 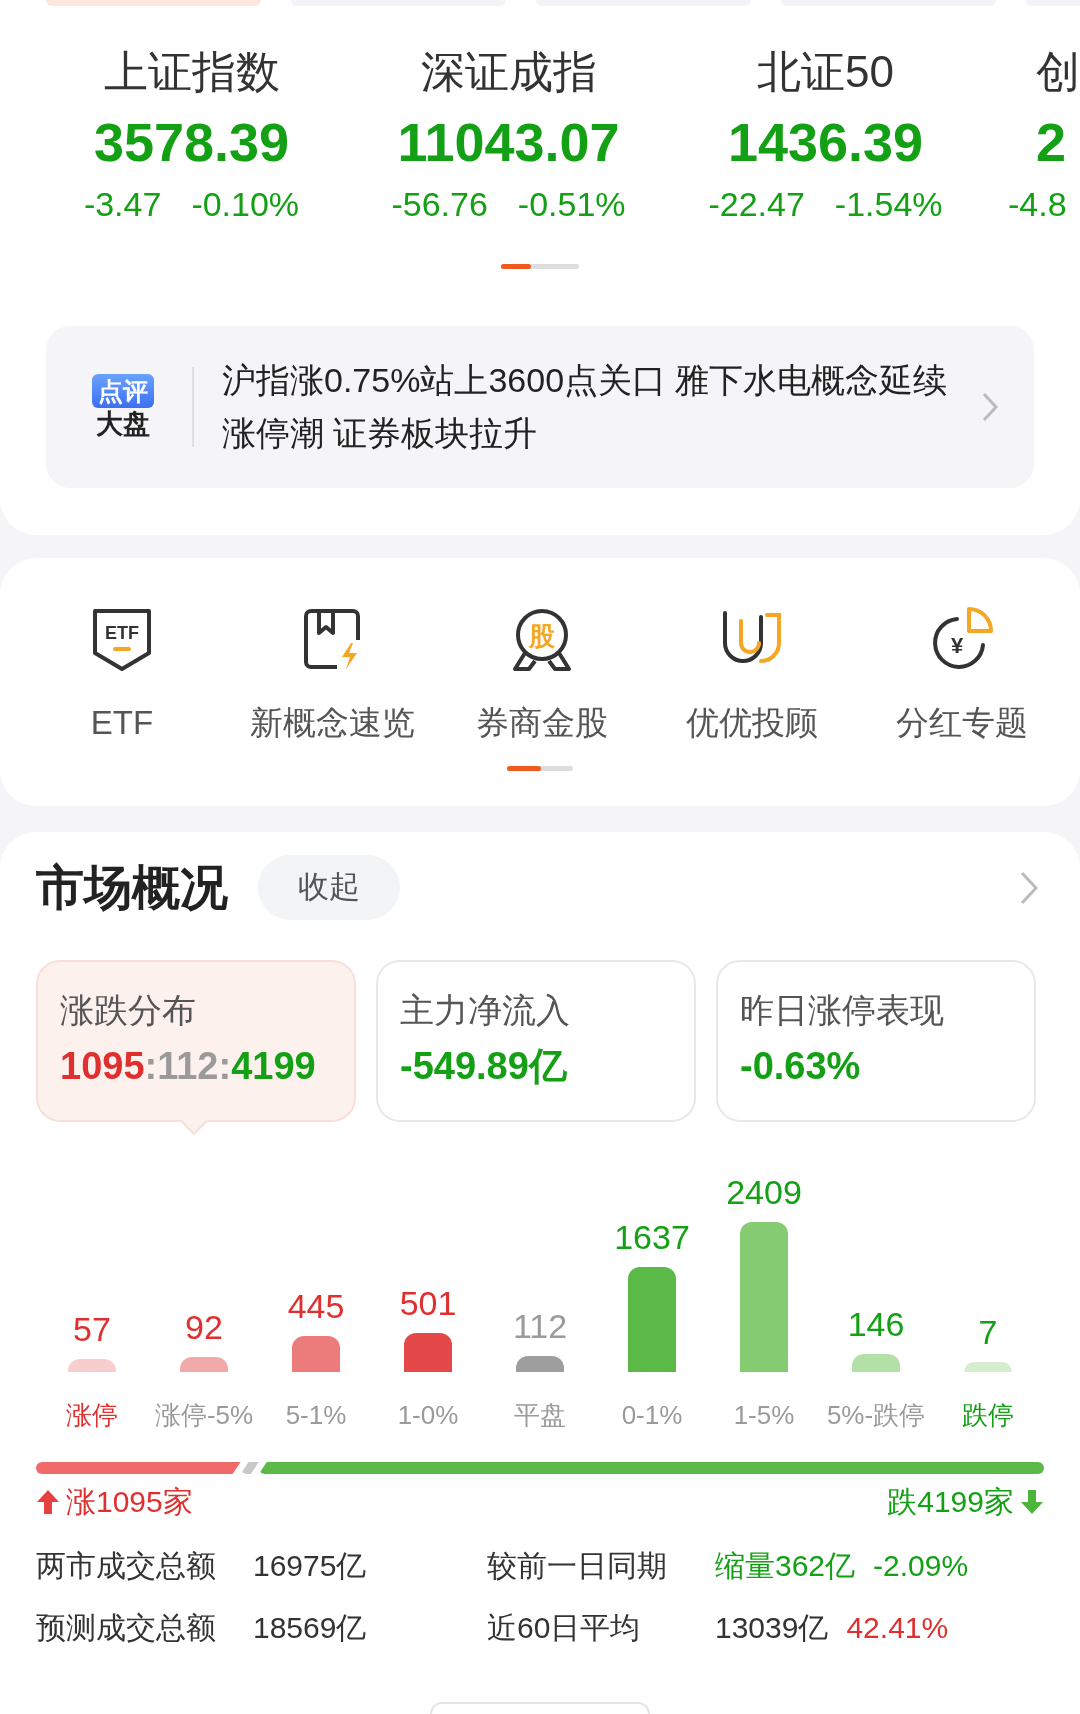 I want to click on range-label: 平盘, so click(x=540, y=1415).